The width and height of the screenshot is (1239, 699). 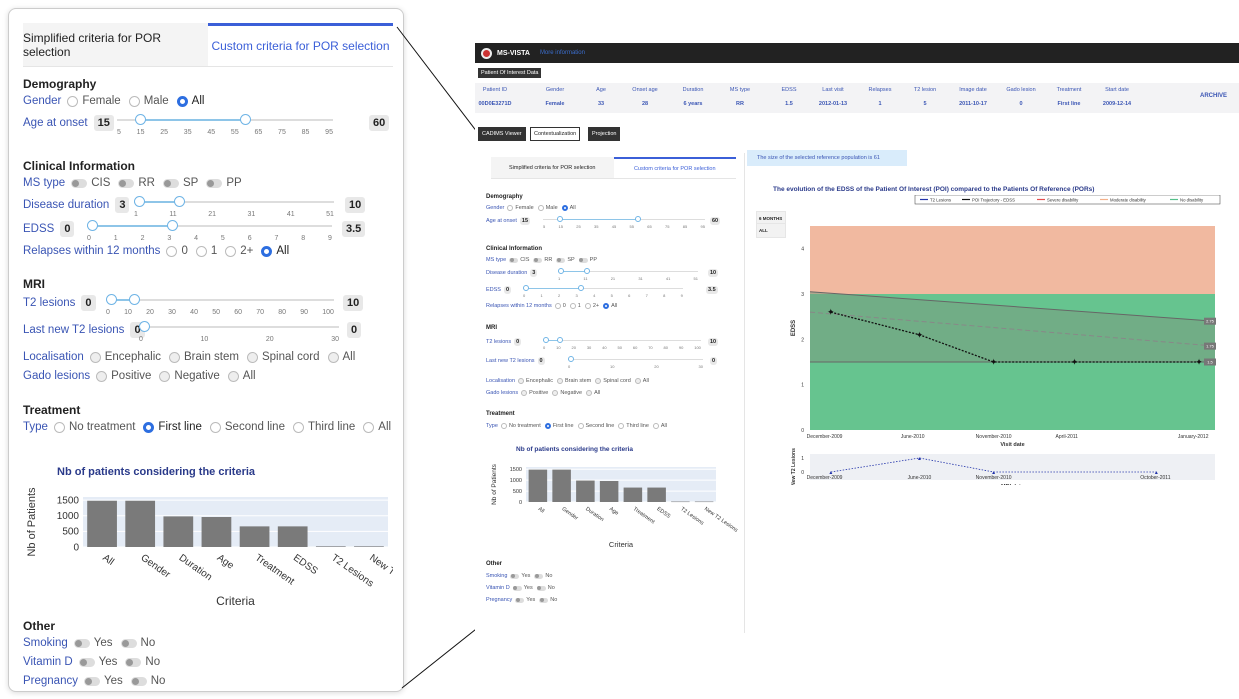 I want to click on mini-vitamin-yes: Yes, so click(x=522, y=588).